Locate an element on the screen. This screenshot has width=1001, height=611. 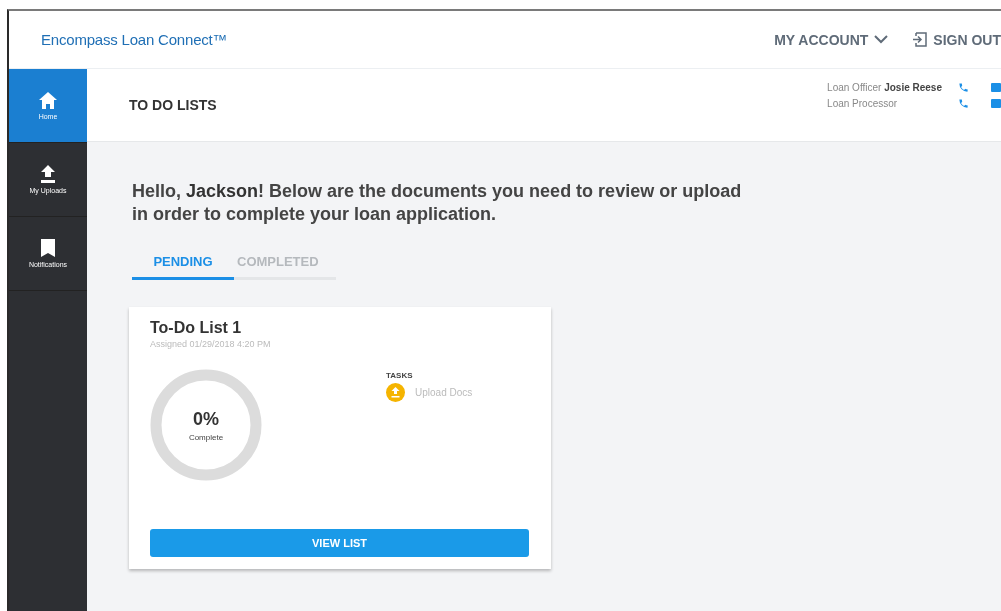
assigned-date: Assigned 01/29/2018 4:20 PM is located at coordinates (211, 344).